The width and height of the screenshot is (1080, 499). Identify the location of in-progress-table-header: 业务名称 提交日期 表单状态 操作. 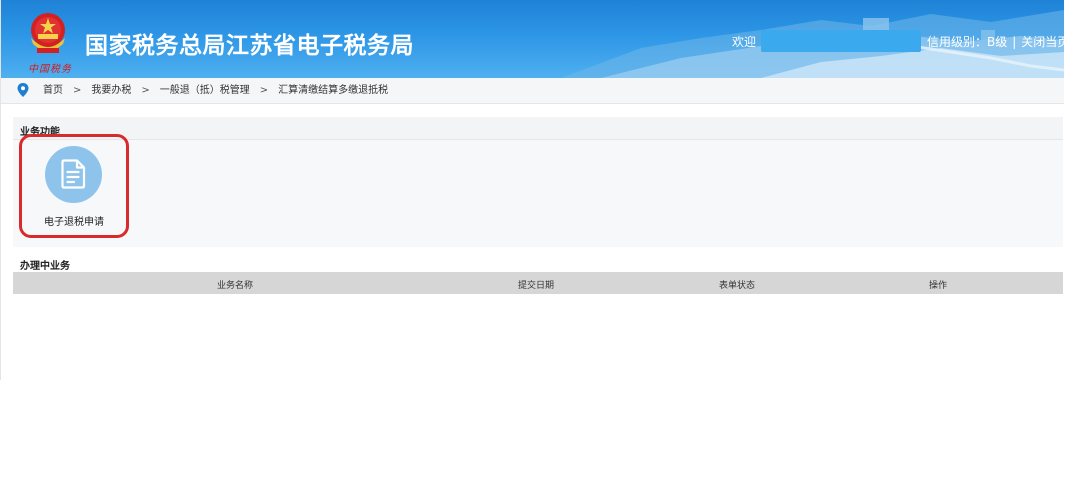
(538, 283).